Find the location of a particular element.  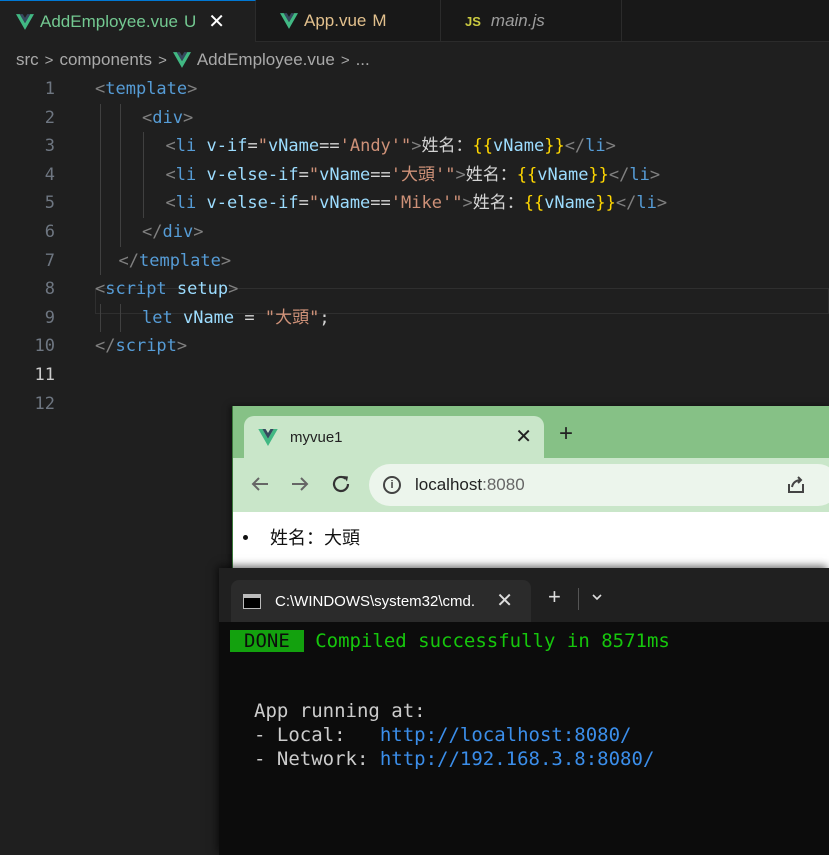

back-arrow-icon is located at coordinates (260, 484).